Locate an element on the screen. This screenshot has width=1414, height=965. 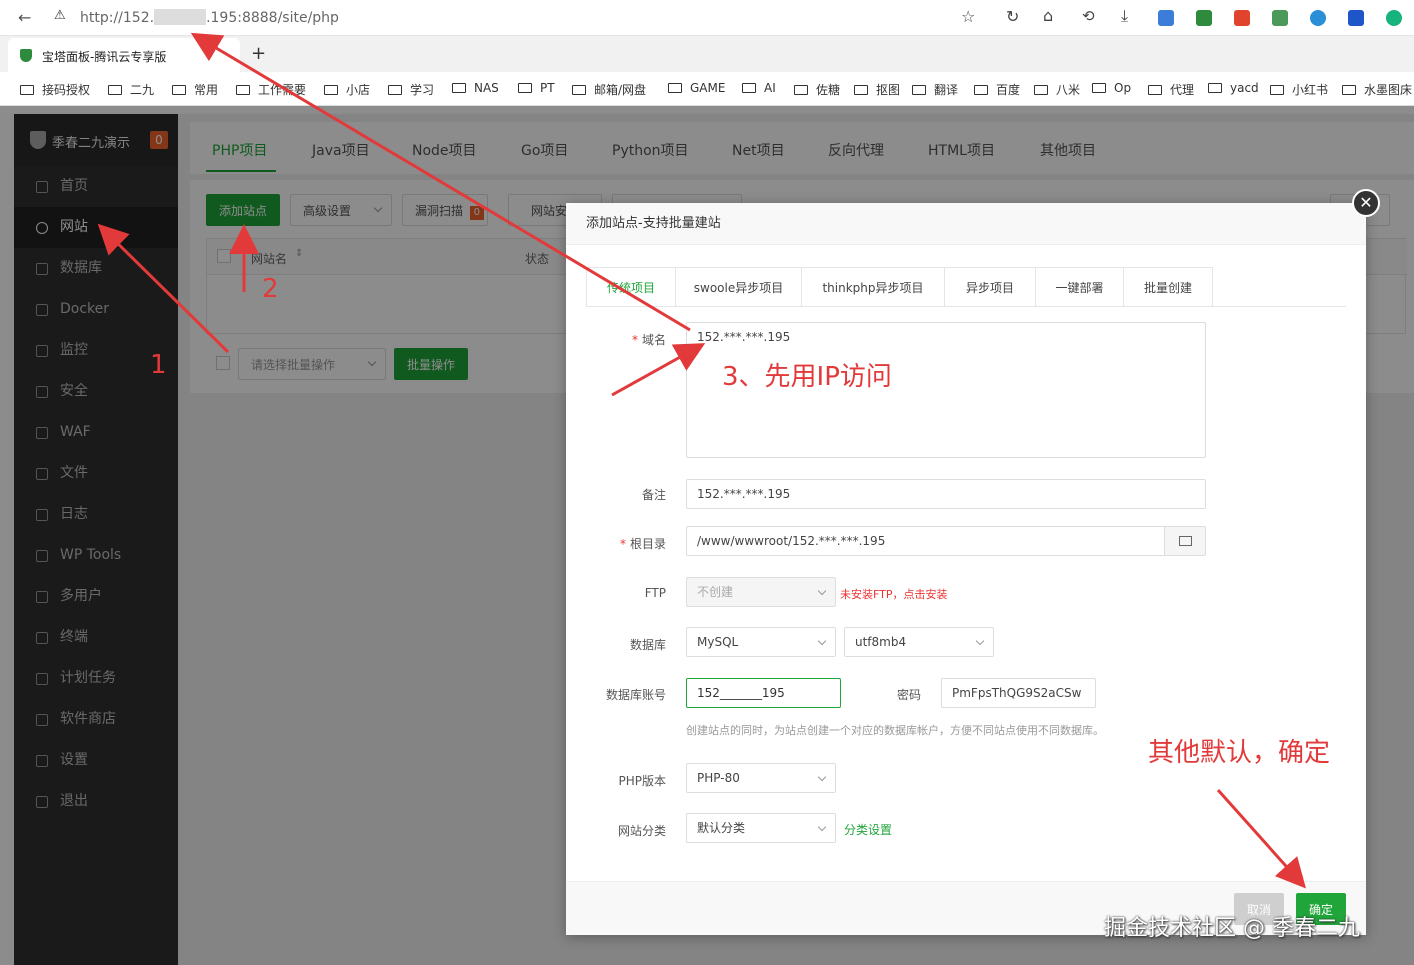
tab-bar: 宝塔面板-腾讯云专享版 + is located at coordinates (707, 54).